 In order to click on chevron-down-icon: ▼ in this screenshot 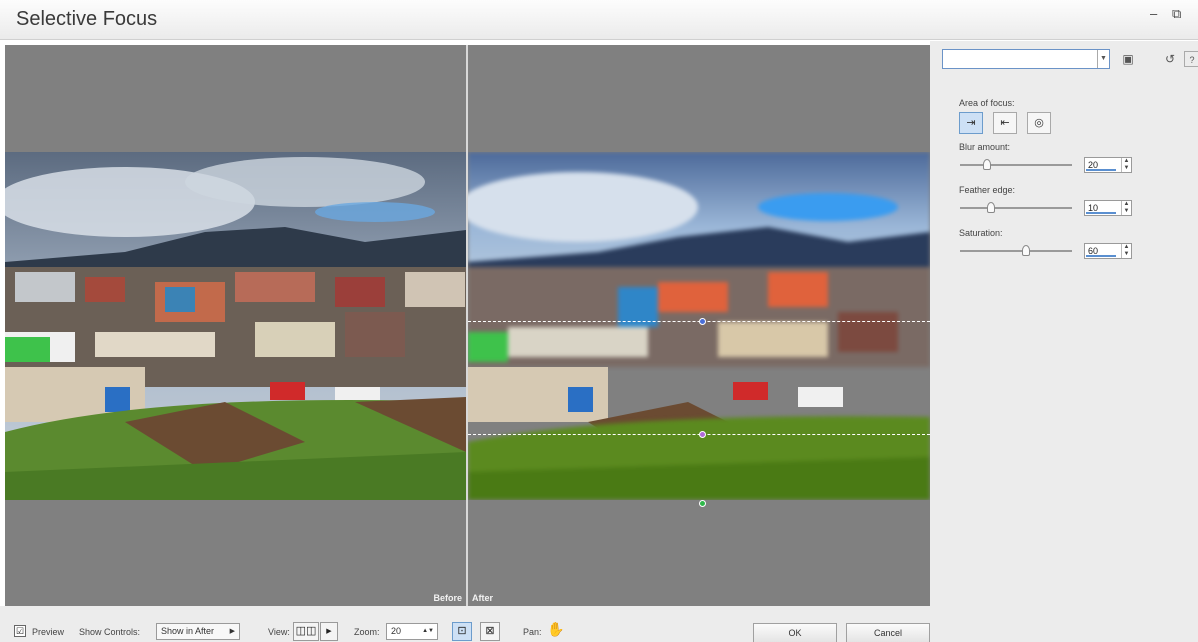, I will do `click(1103, 59)`.